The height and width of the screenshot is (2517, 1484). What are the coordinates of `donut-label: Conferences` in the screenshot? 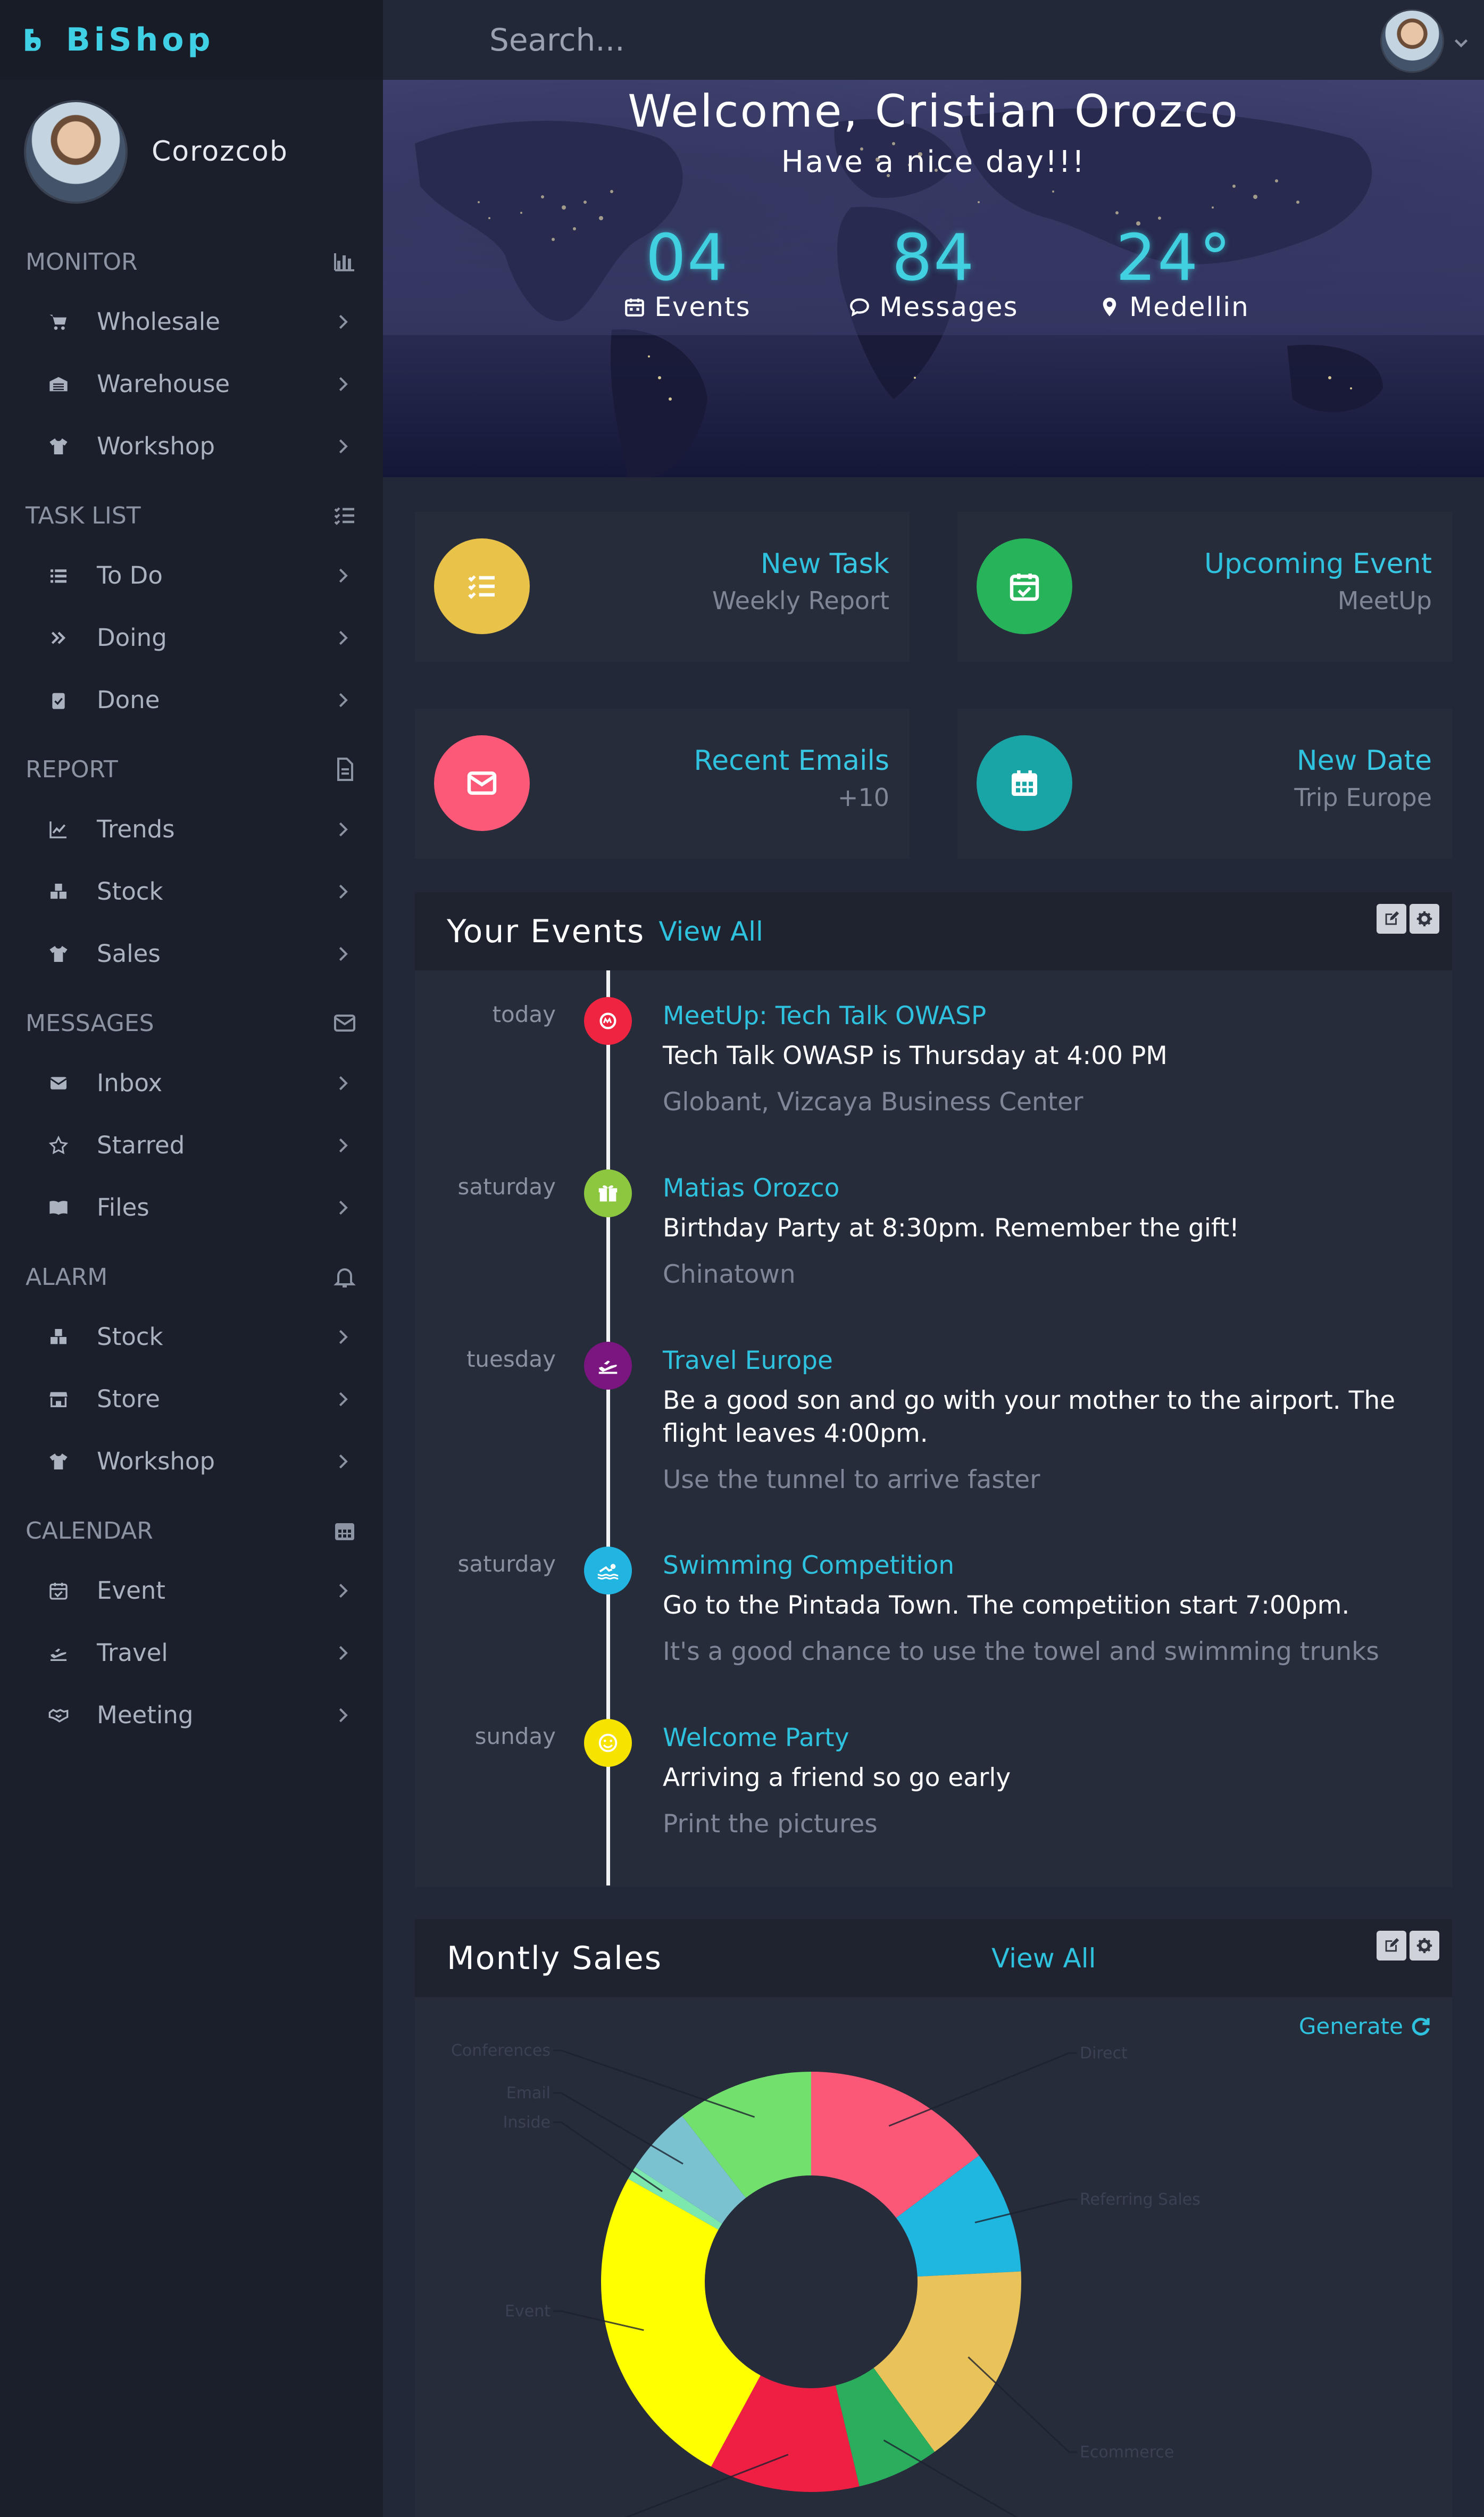 It's located at (501, 2050).